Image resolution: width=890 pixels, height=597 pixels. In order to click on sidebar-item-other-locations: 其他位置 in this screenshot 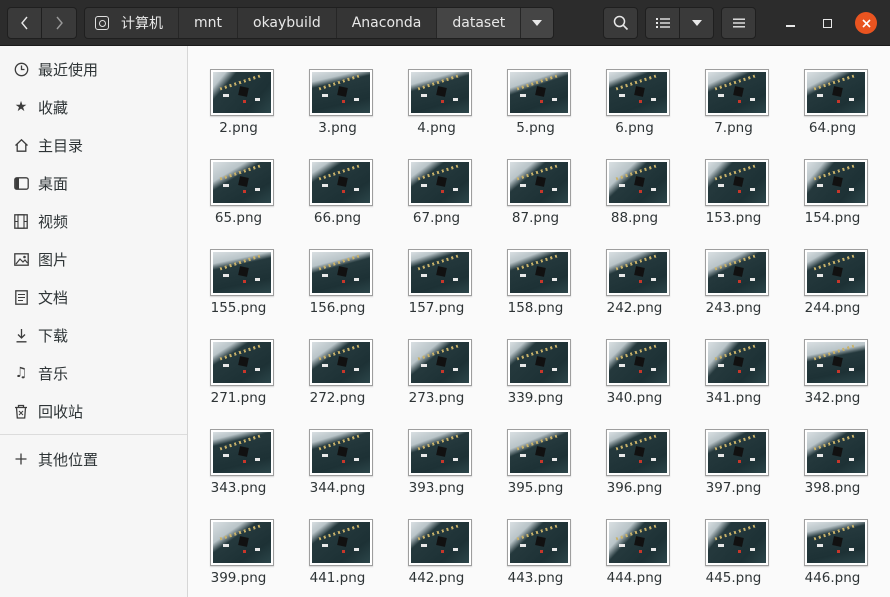, I will do `click(93, 459)`.